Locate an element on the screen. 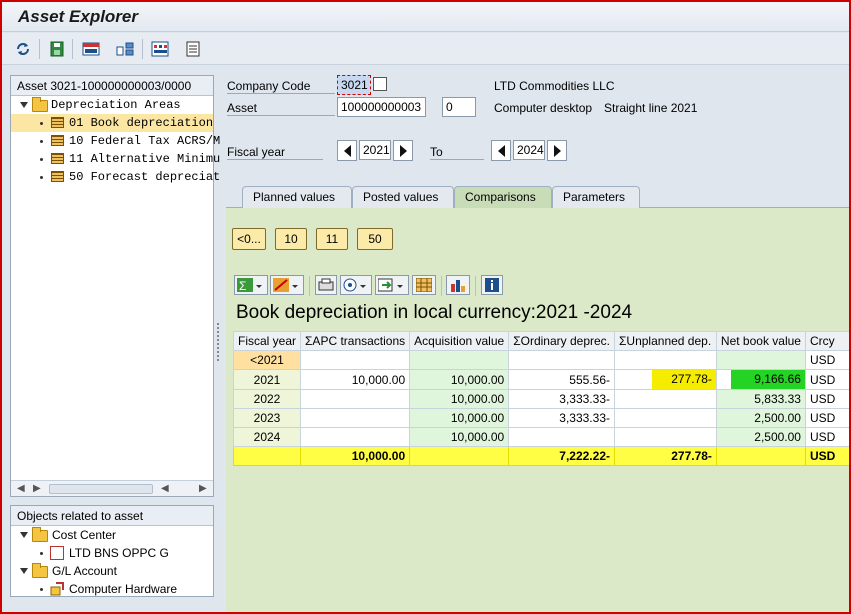  company-code-field: 3021 is located at coordinates (354, 85).